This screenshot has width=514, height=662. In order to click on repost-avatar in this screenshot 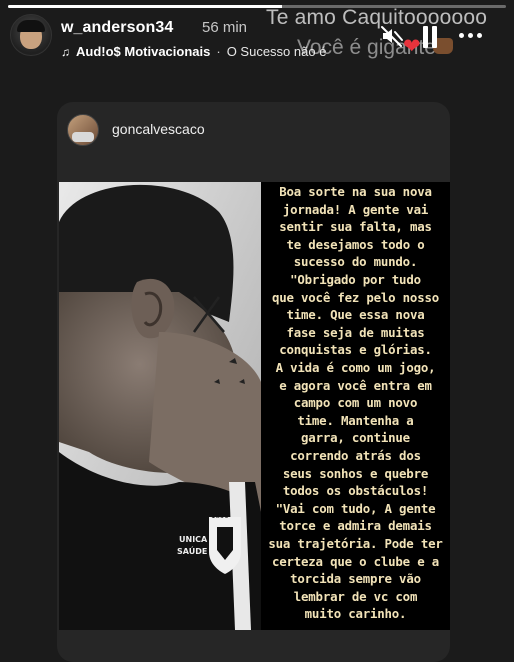, I will do `click(83, 130)`.